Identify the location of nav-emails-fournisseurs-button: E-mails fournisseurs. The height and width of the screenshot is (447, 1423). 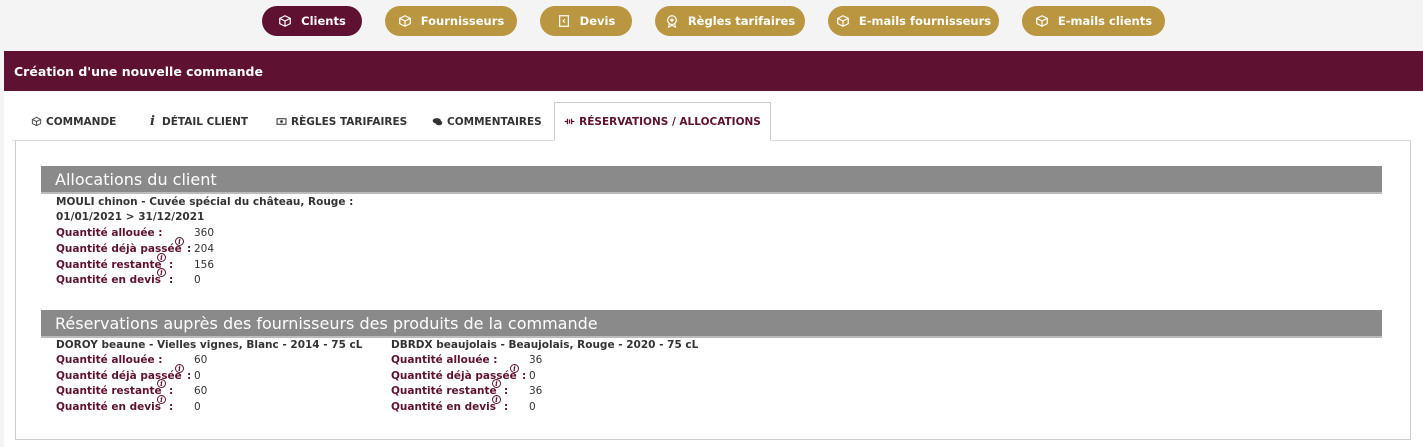
(913, 21).